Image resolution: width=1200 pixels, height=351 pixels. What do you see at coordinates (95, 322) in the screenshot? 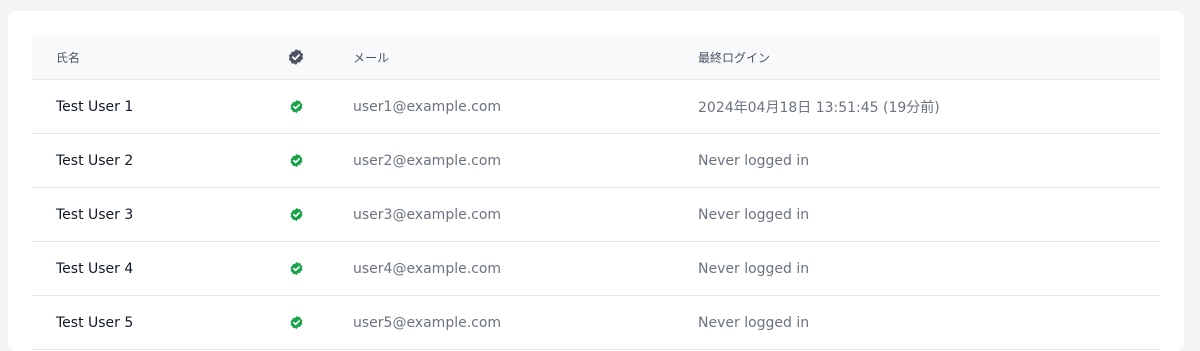
I see `user-name: Test User 5` at bounding box center [95, 322].